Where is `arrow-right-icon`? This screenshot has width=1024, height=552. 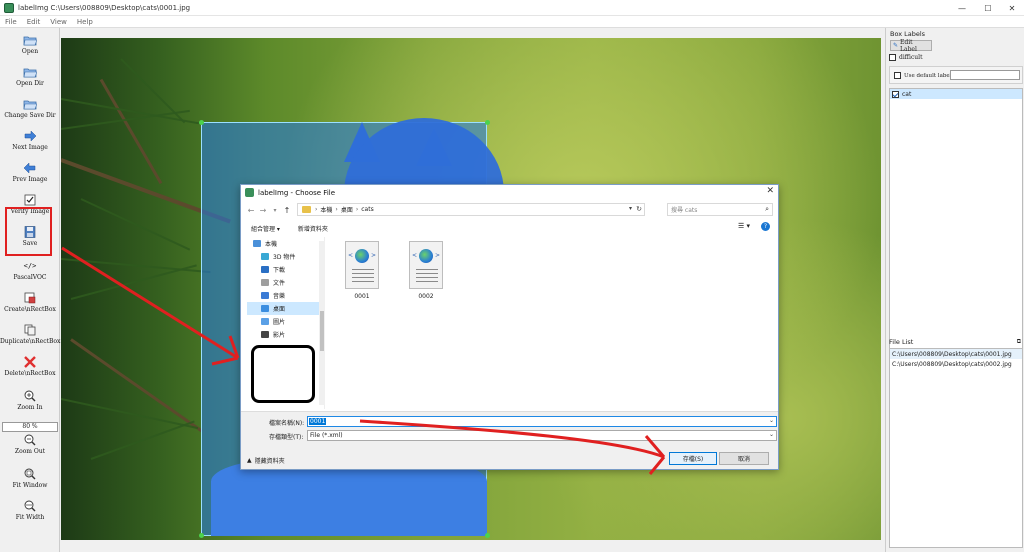
arrow-right-icon is located at coordinates (30, 136).